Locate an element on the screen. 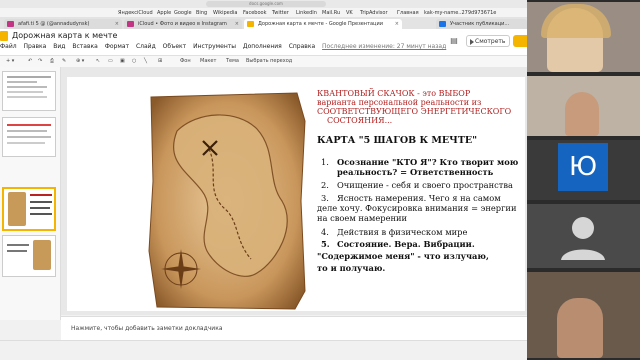  list-number: 5. is located at coordinates (325, 244).